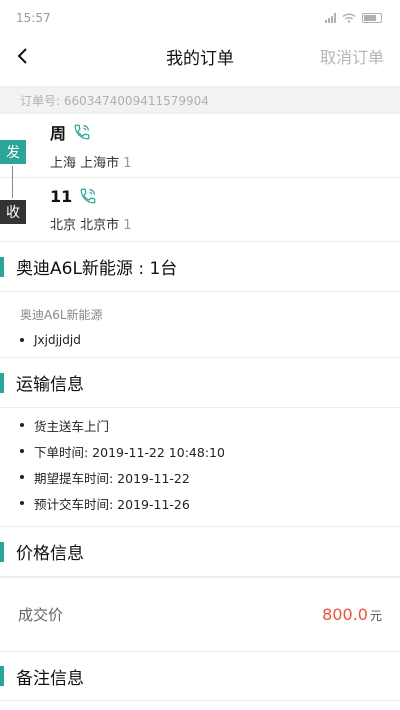 The width and height of the screenshot is (400, 710). I want to click on price-section-header: 价格信息, so click(200, 552).